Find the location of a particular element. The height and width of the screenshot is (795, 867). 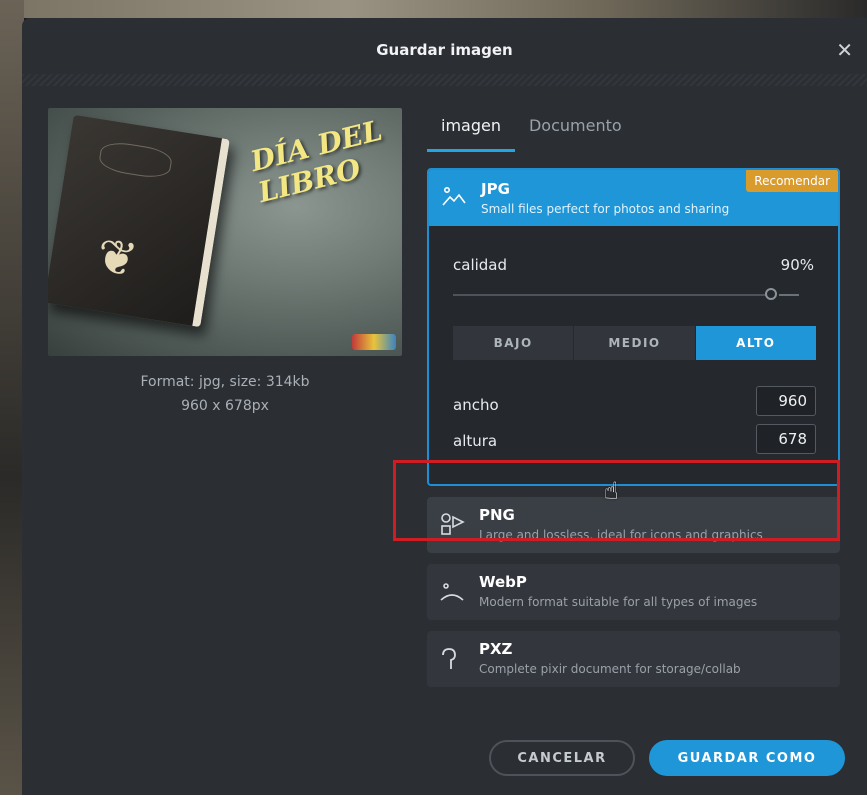

close-icon: ✕ is located at coordinates (844, 50).